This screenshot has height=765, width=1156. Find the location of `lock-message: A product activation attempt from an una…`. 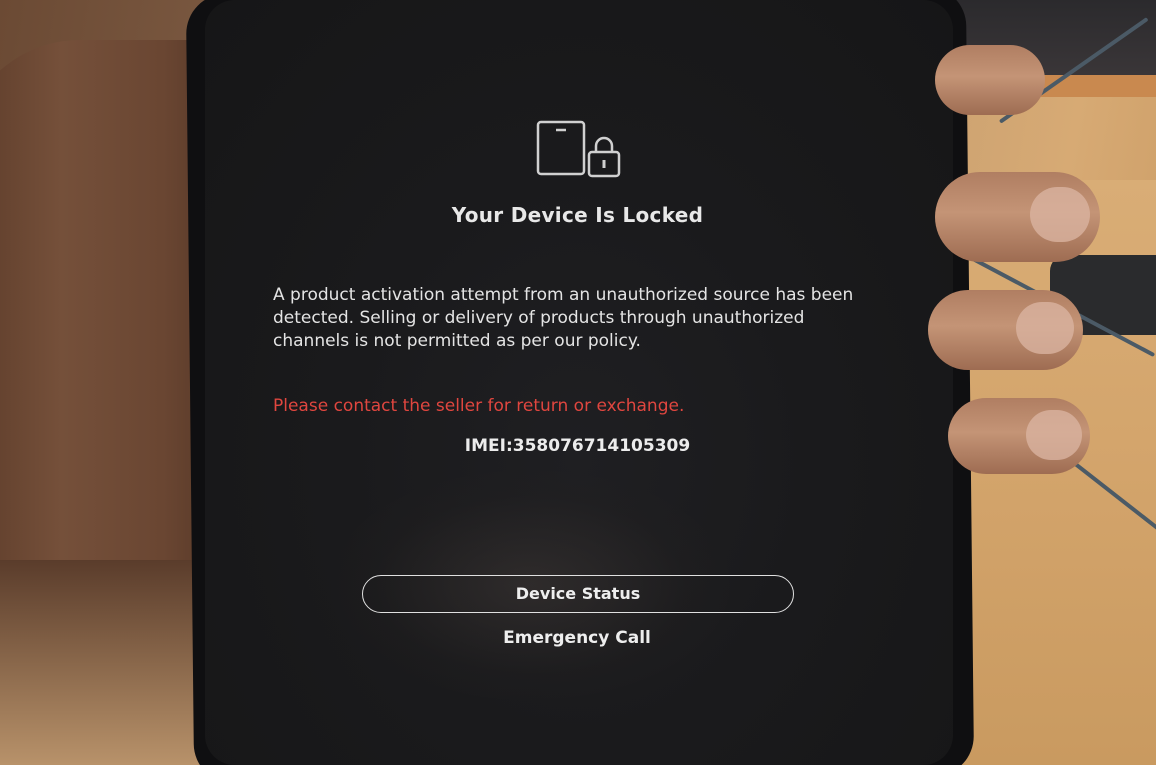

lock-message: A product activation attempt from an una… is located at coordinates (563, 318).